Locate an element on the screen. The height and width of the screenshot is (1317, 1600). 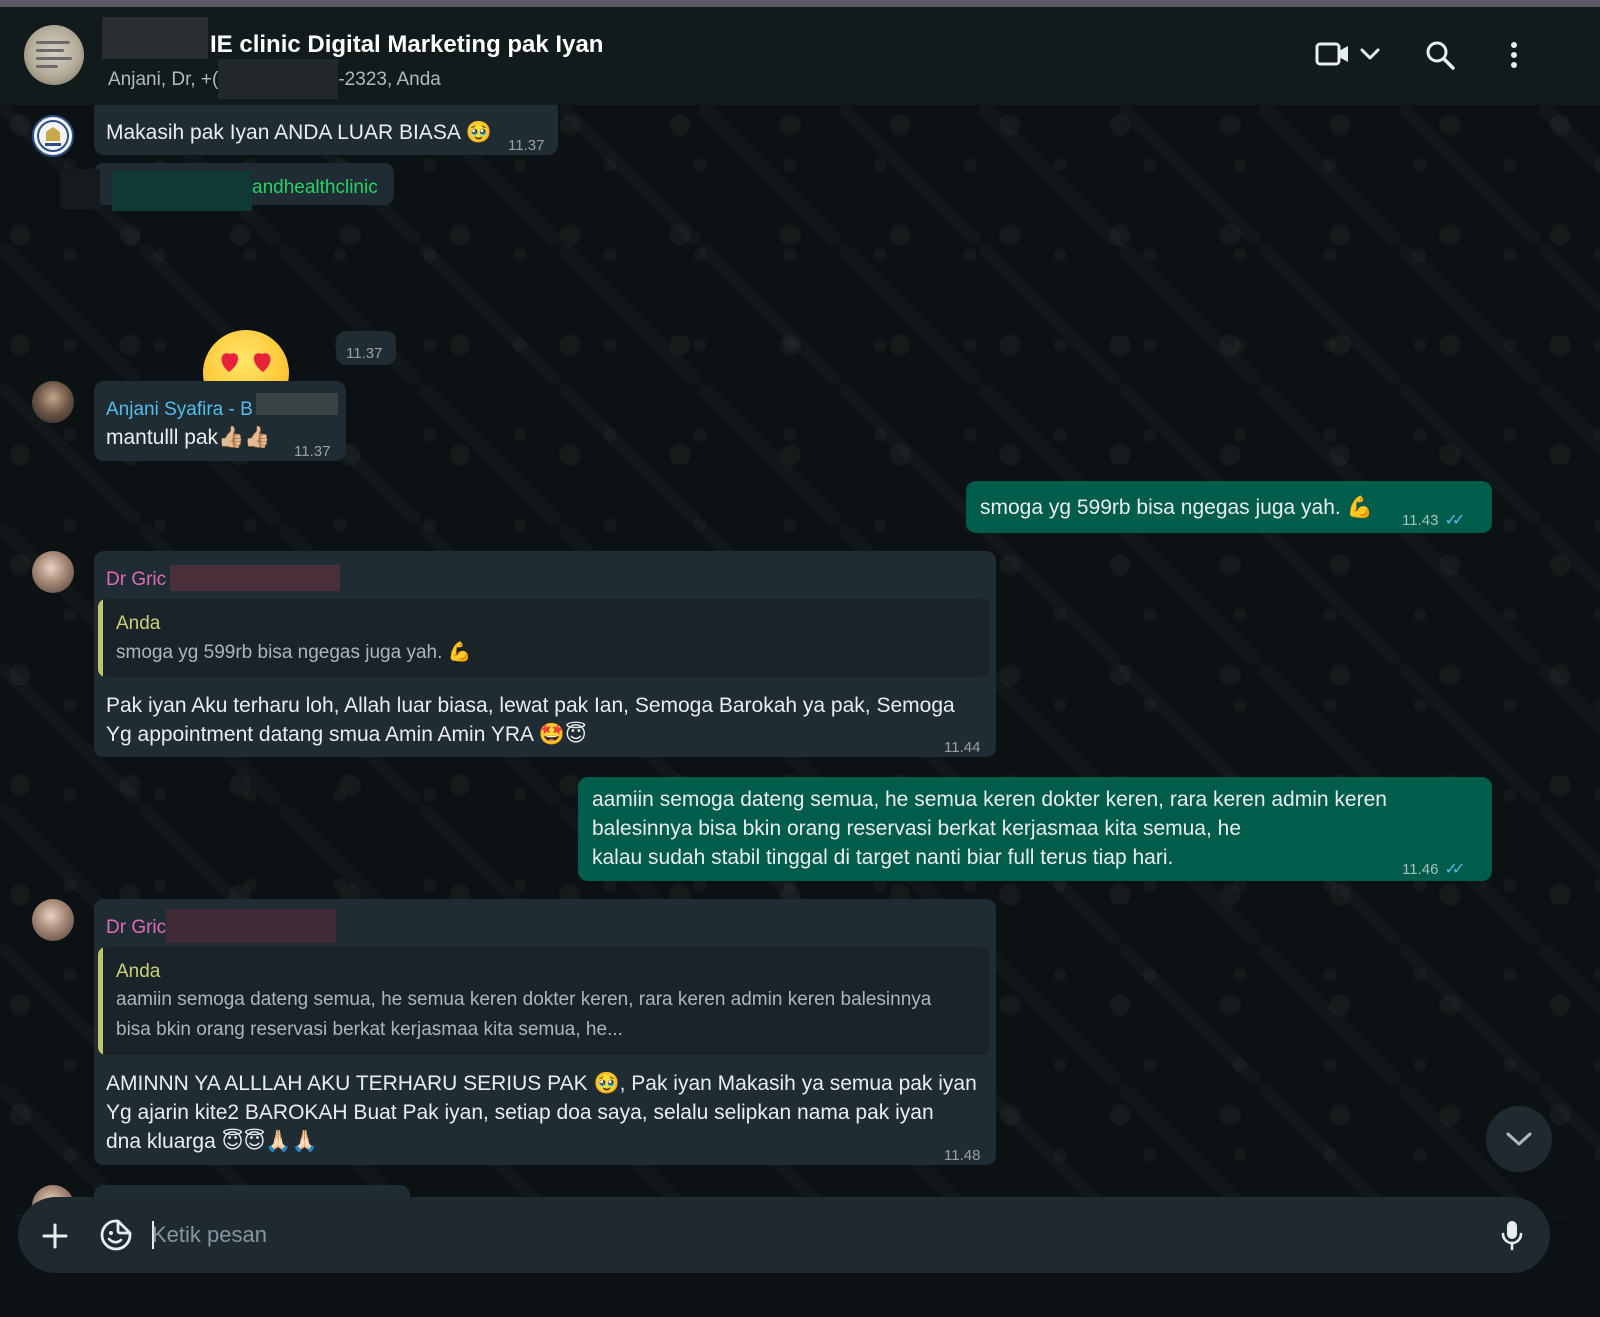
time-pill: 11.37 is located at coordinates (366, 348).